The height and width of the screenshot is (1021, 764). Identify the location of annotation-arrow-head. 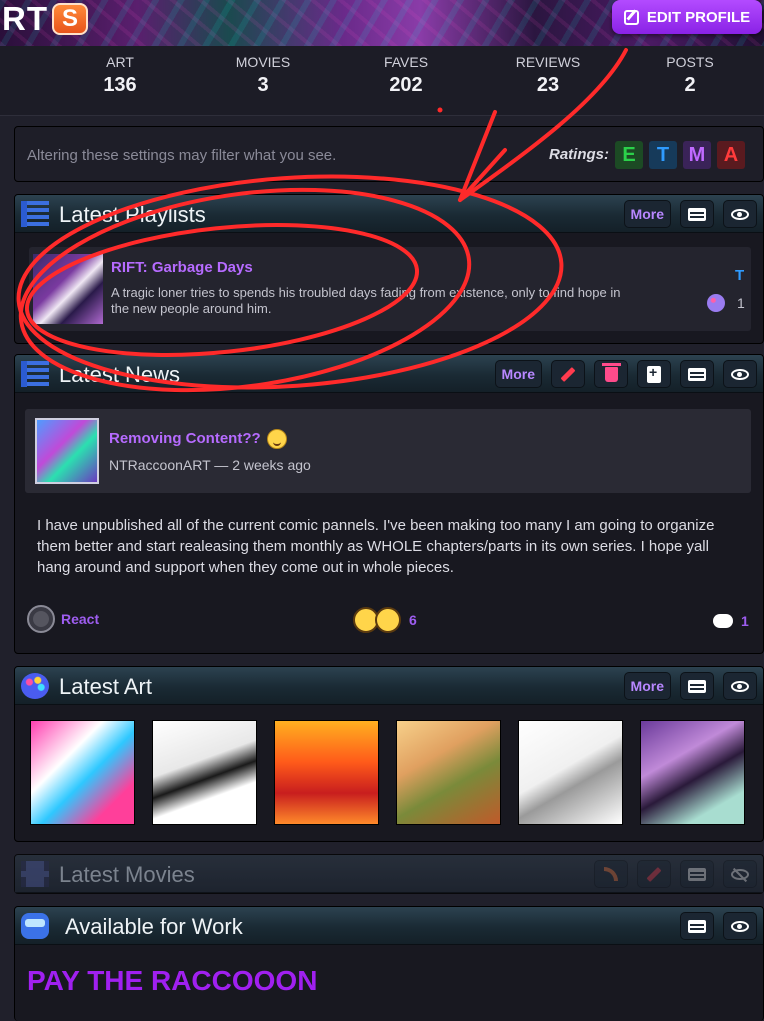
(482, 156).